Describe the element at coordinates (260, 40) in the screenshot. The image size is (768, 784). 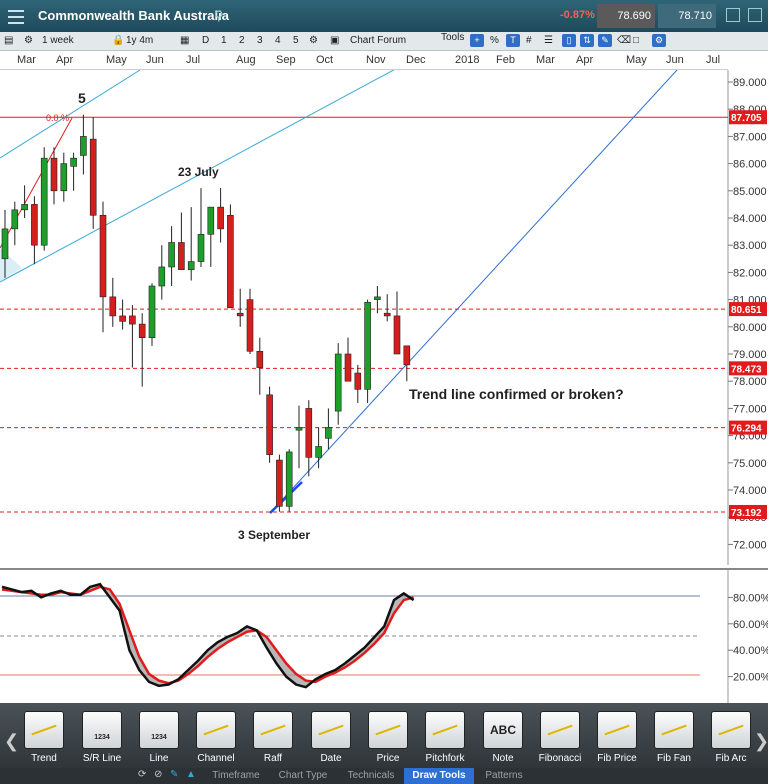
I see `range-button-3: 3` at that location.